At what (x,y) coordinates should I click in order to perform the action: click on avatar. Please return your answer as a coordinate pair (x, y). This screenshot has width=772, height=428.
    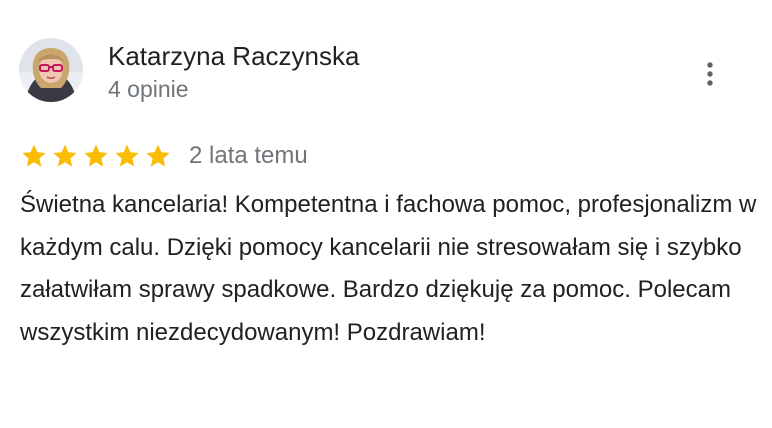
    Looking at the image, I should click on (51, 70).